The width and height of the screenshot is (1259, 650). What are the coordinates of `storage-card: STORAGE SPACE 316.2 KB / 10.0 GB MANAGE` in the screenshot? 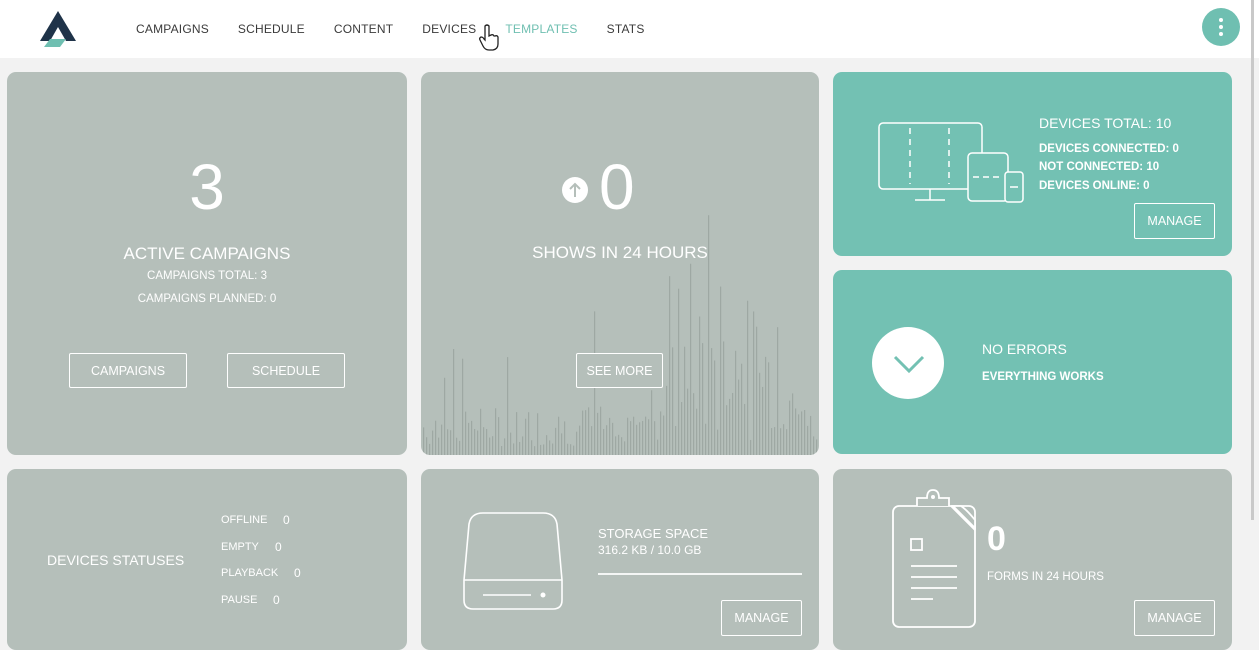 It's located at (620, 559).